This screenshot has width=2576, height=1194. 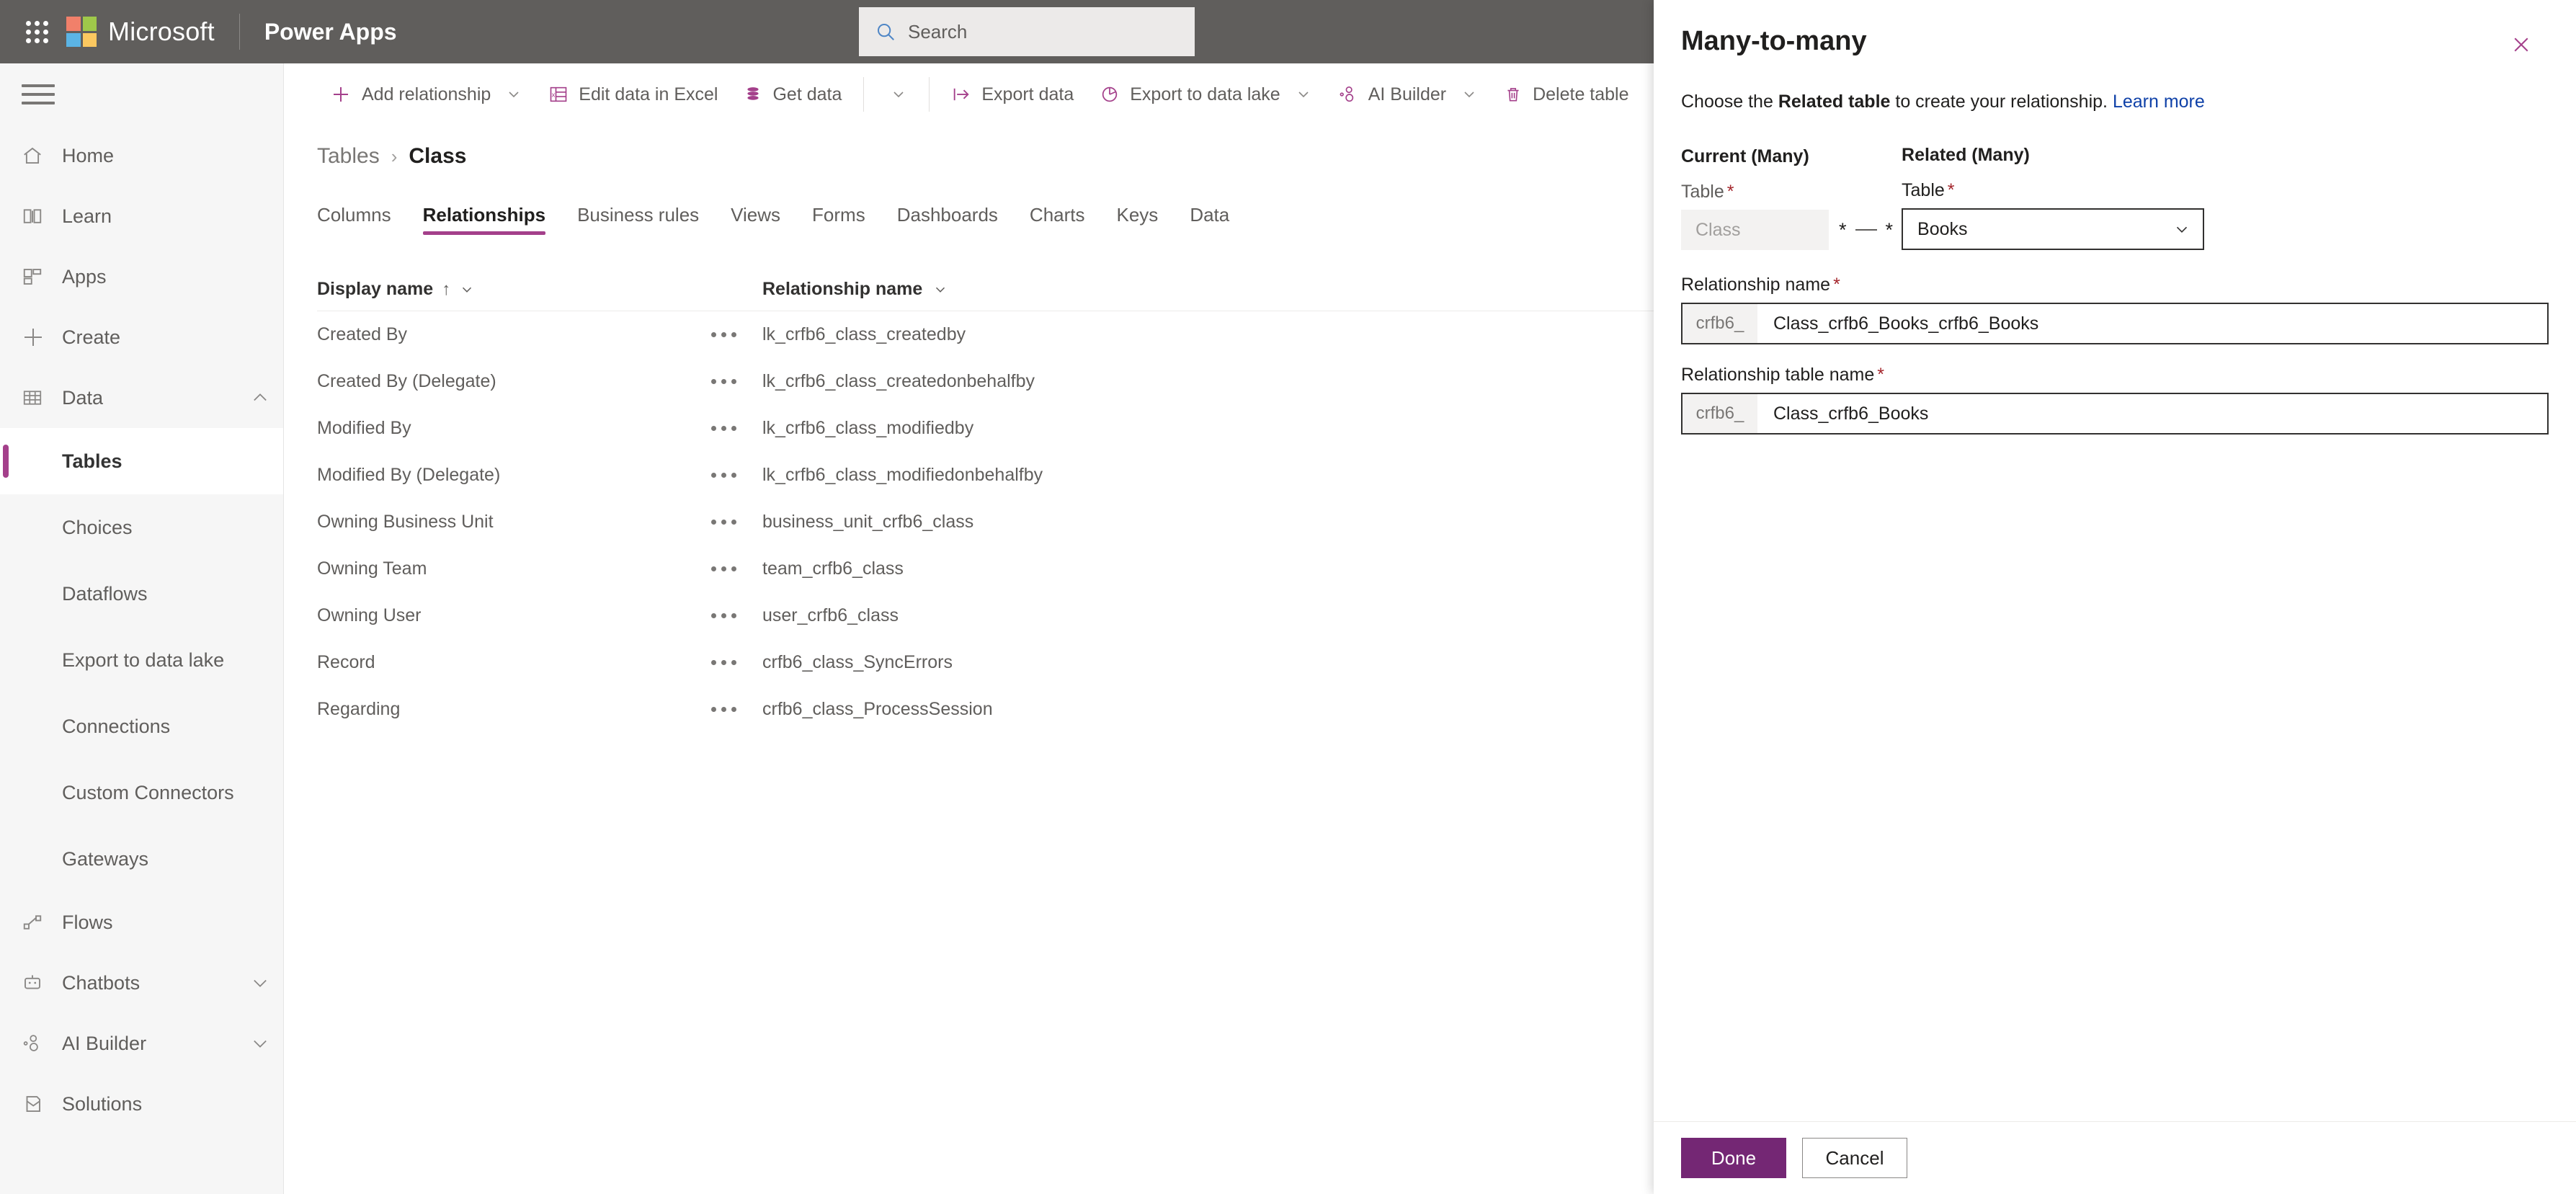 I want to click on table-row: Regarding crfb6_class_ProcessSession, so click(x=987, y=709).